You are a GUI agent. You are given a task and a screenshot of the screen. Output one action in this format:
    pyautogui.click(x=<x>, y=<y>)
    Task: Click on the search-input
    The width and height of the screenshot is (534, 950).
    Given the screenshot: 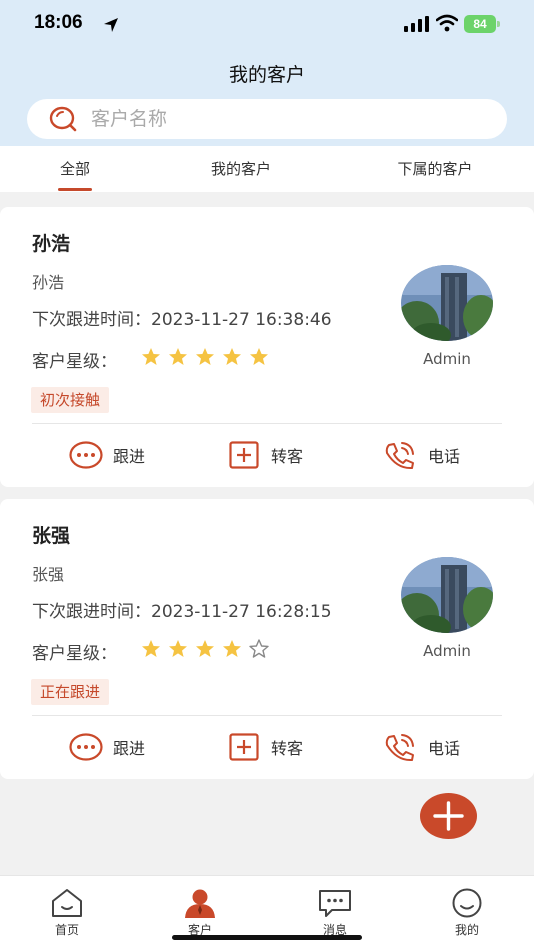 What is the action you would take?
    pyautogui.click(x=291, y=119)
    